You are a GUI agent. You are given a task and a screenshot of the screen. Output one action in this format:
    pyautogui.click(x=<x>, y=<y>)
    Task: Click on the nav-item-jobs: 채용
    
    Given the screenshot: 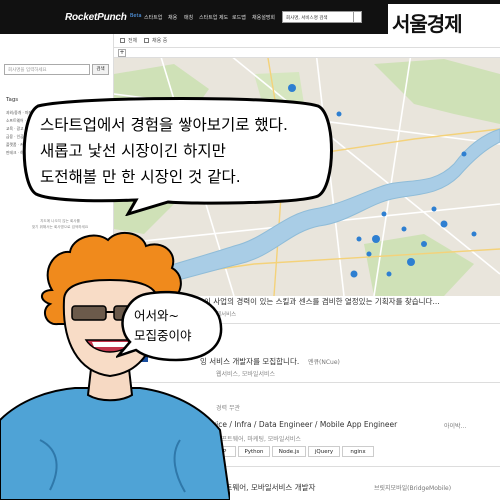 What is the action you would take?
    pyautogui.click(x=172, y=17)
    